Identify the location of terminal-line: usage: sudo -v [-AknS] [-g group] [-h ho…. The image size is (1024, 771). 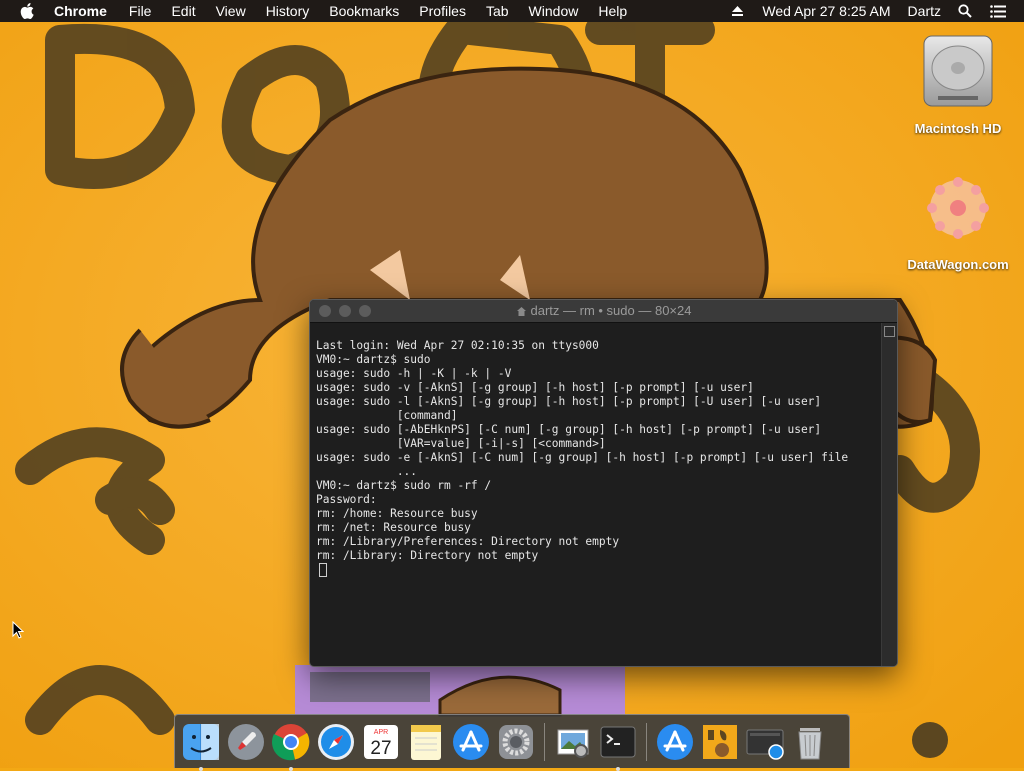
(535, 387).